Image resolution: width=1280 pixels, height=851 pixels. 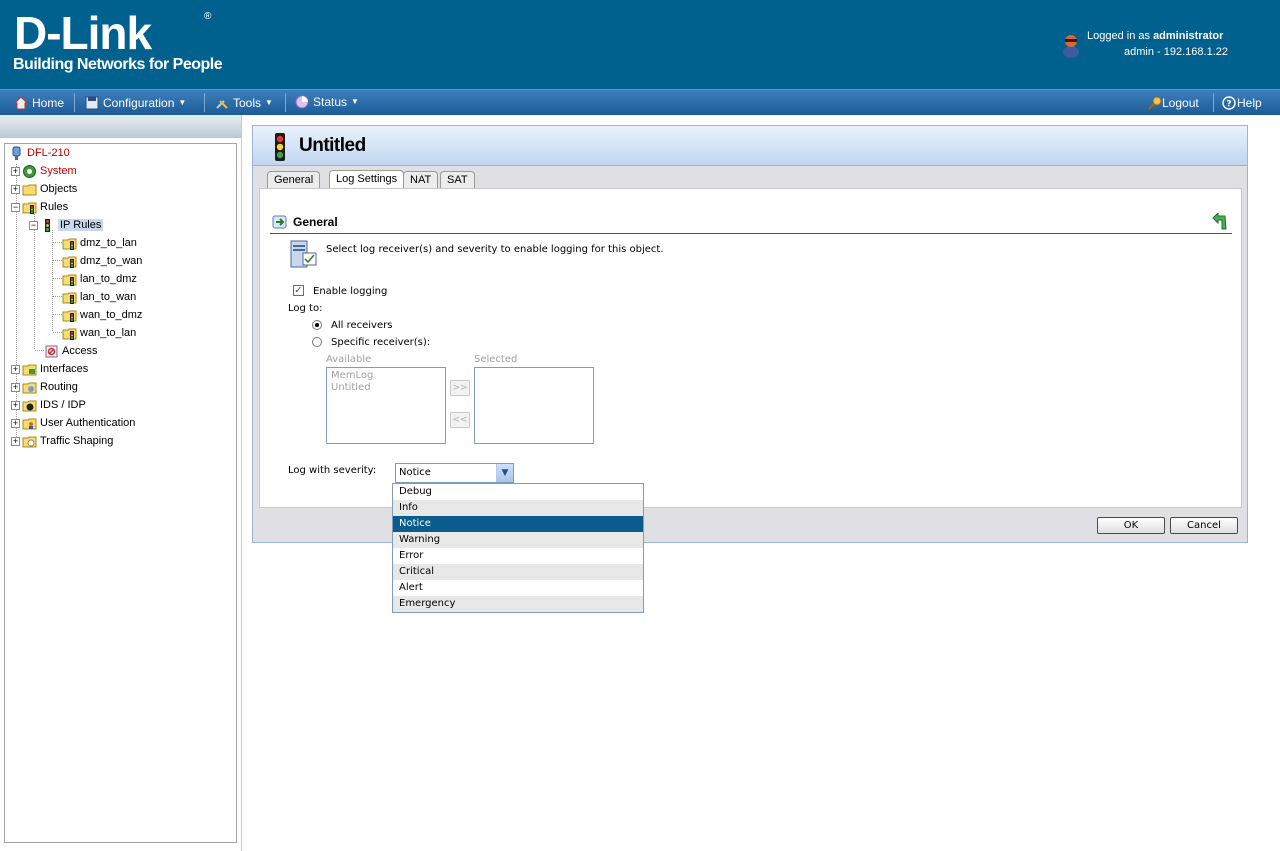 I want to click on help-icon: ?, so click(x=1229, y=102).